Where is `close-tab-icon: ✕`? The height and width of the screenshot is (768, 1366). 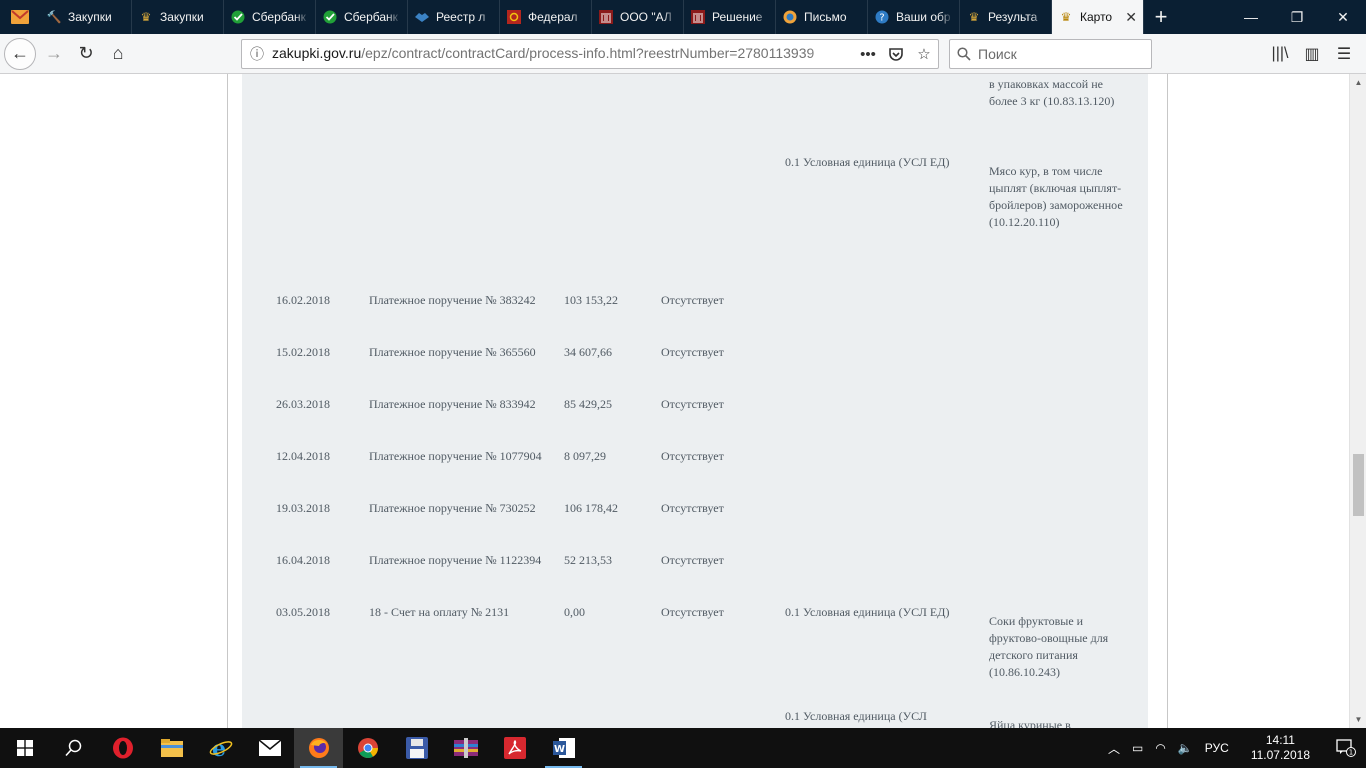
close-tab-icon: ✕ is located at coordinates (1131, 17).